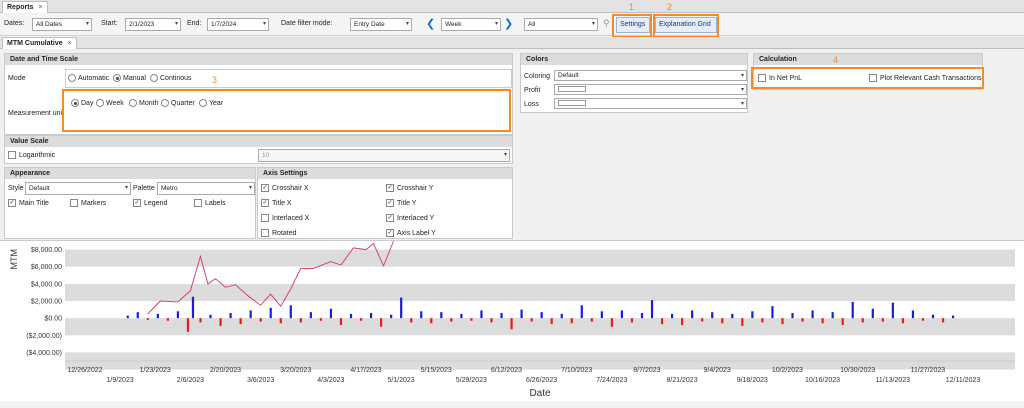  Describe the element at coordinates (88, 203) in the screenshot. I see `markers-checkbox: Markers` at that location.